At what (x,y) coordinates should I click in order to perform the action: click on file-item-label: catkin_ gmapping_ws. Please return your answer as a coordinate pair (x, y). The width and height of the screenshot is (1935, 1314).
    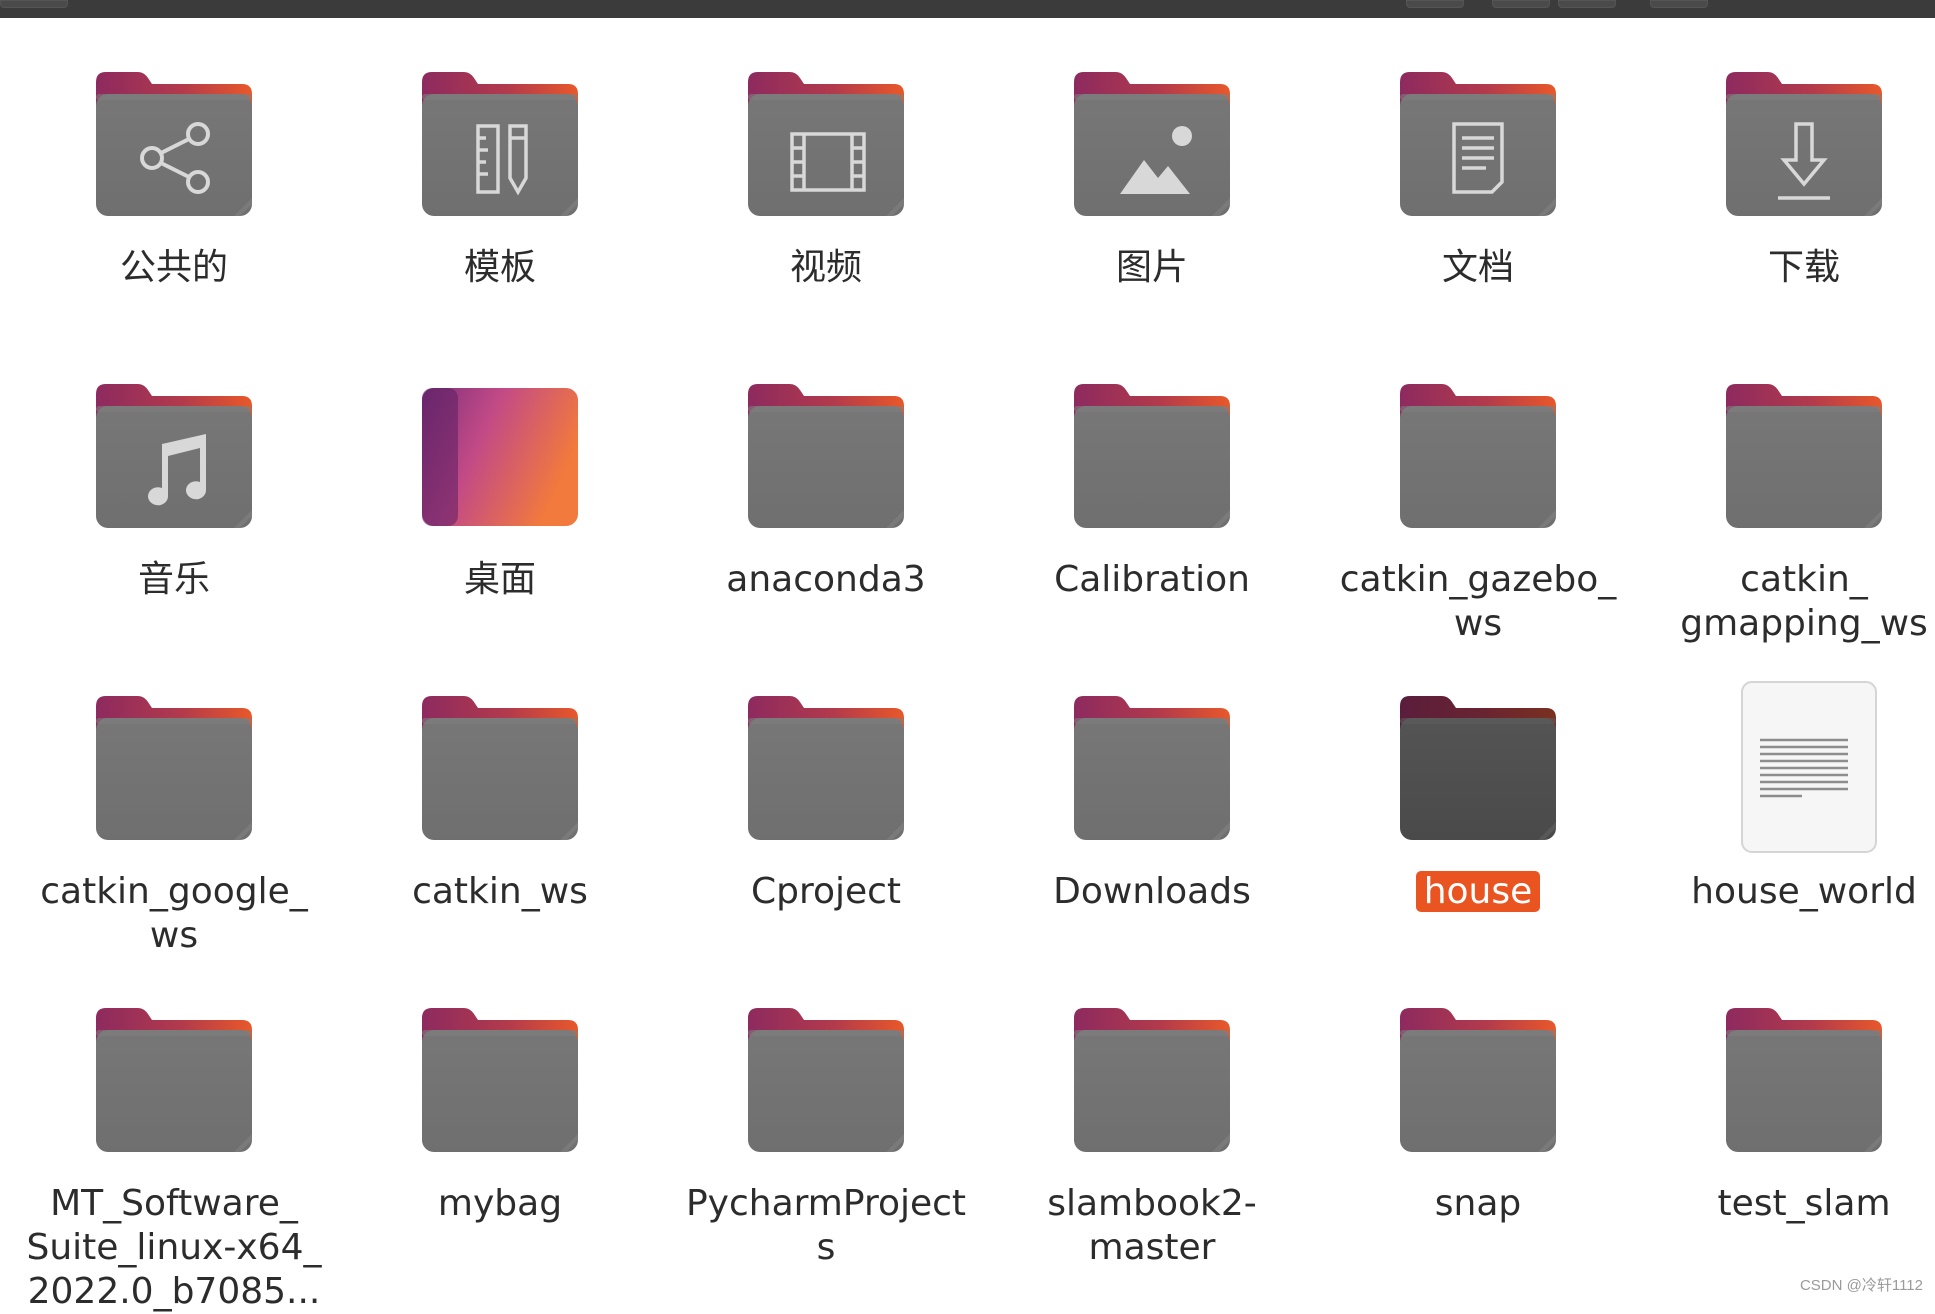
    Looking at the image, I should click on (1794, 602).